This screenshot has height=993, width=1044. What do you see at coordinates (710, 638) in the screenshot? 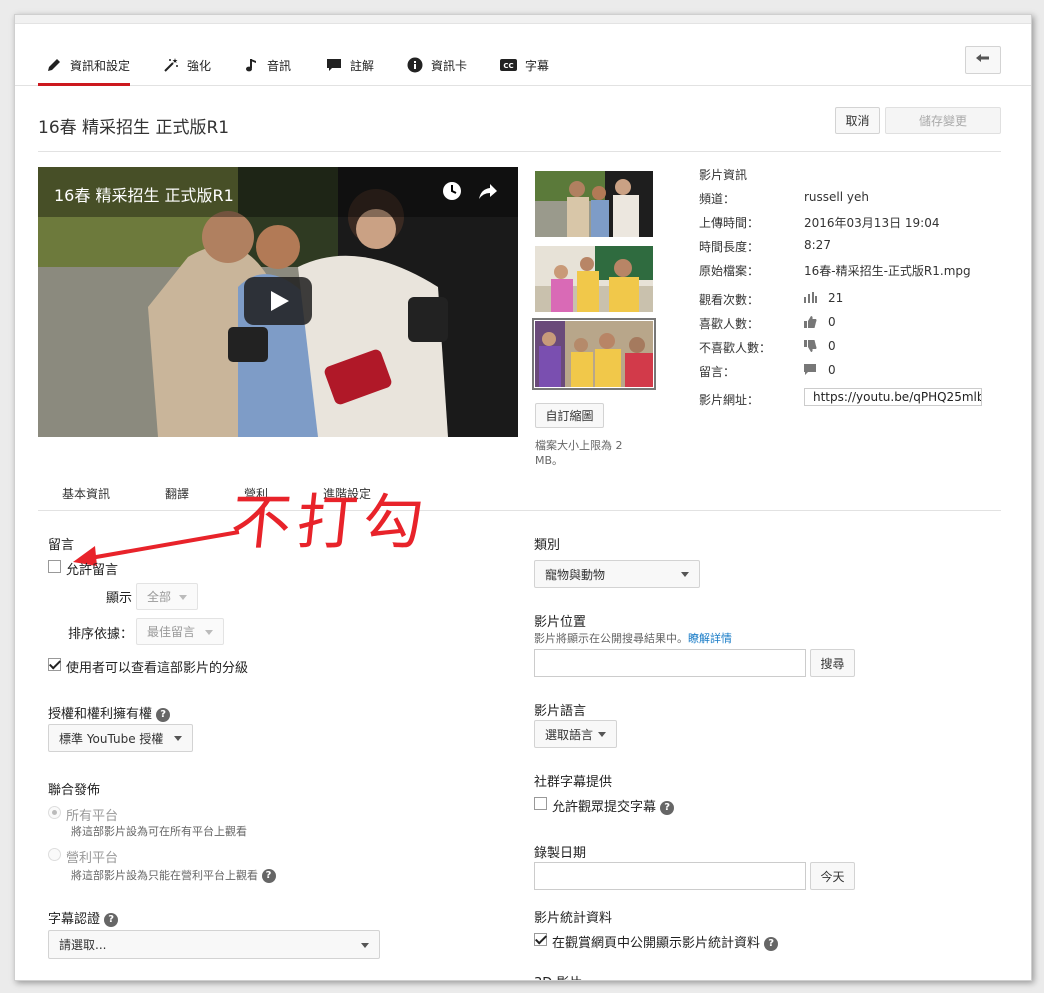
I see `learn-more-link: 瞭解詳情` at bounding box center [710, 638].